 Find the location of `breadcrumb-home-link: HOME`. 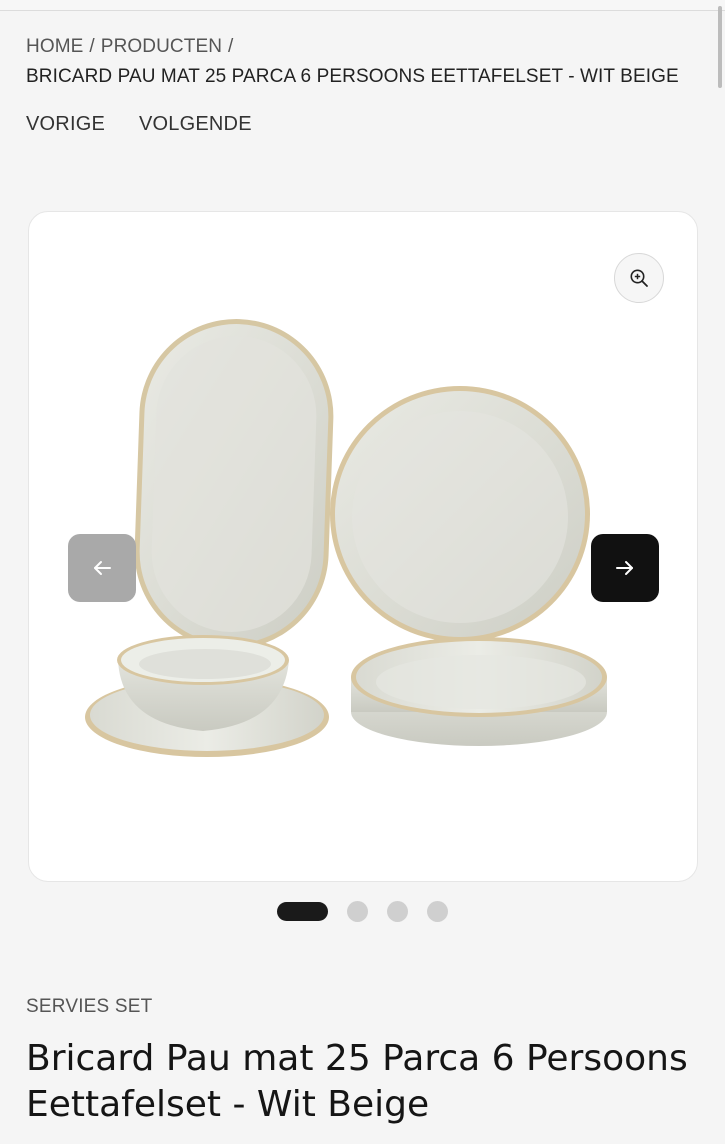

breadcrumb-home-link: HOME is located at coordinates (54, 46).